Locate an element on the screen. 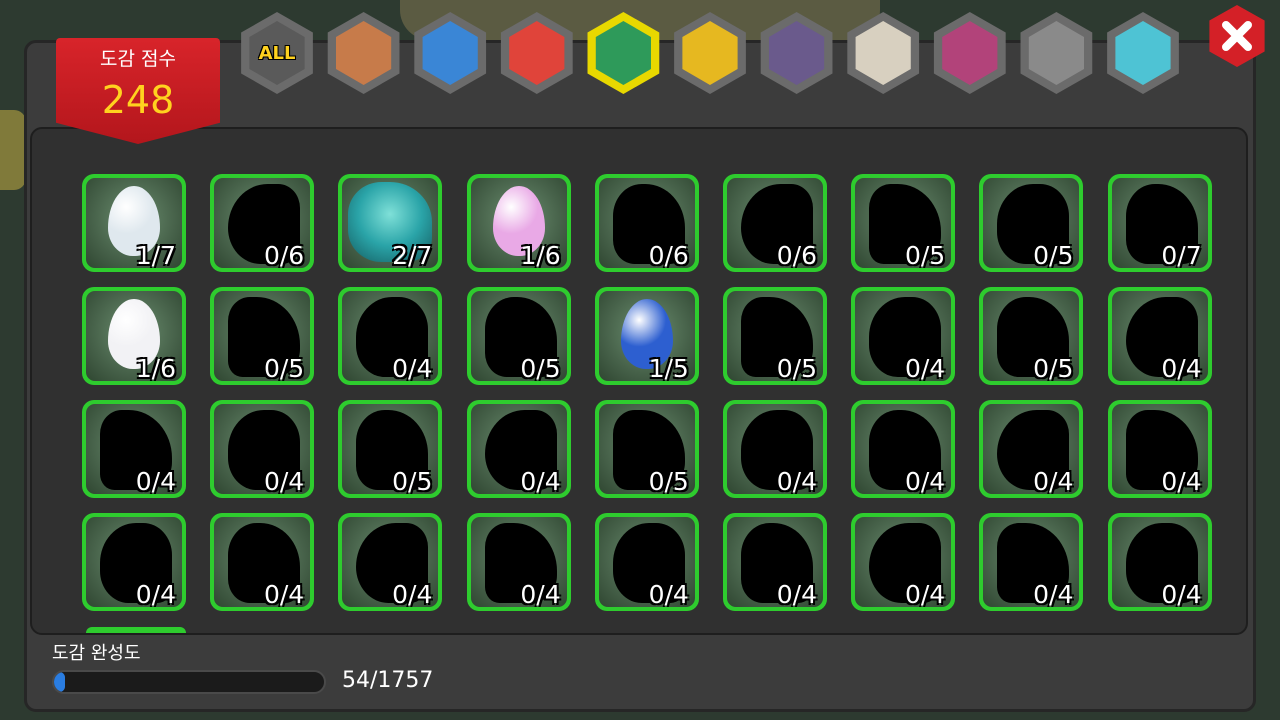 This screenshot has height=720, width=1280. element-tabs: ALL is located at coordinates (713, 53).